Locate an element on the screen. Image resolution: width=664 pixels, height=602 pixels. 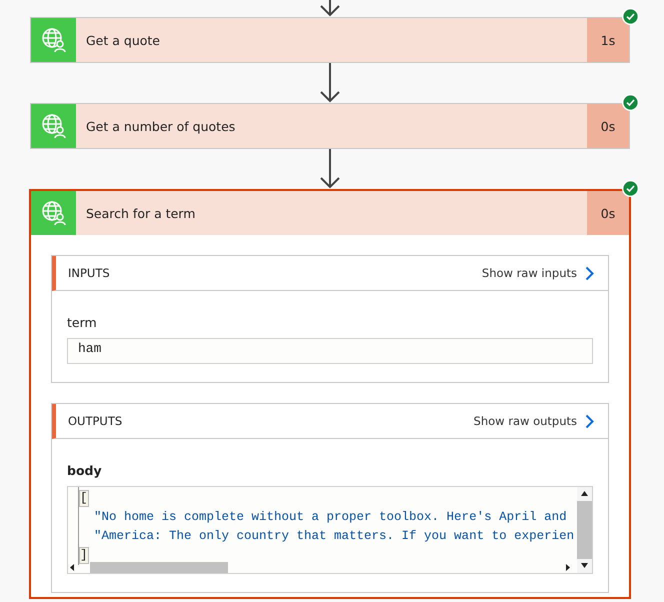
code-line: "America: The only country that matters. If you want to experien is located at coordinates (334, 536).